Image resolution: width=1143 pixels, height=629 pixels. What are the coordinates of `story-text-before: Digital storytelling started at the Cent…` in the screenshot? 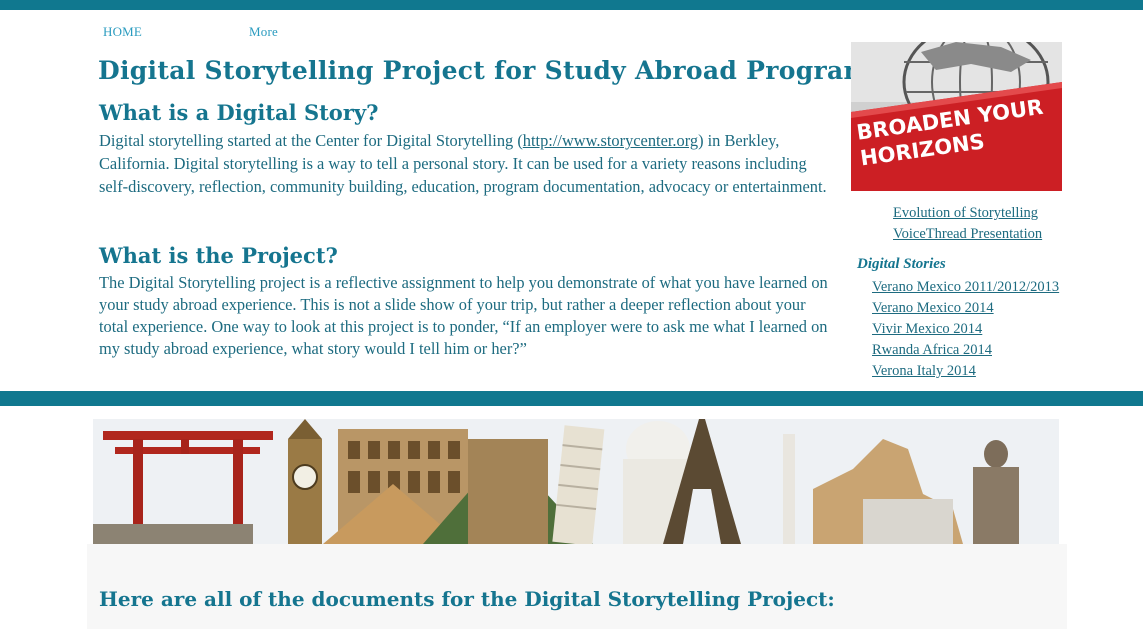 It's located at (311, 140).